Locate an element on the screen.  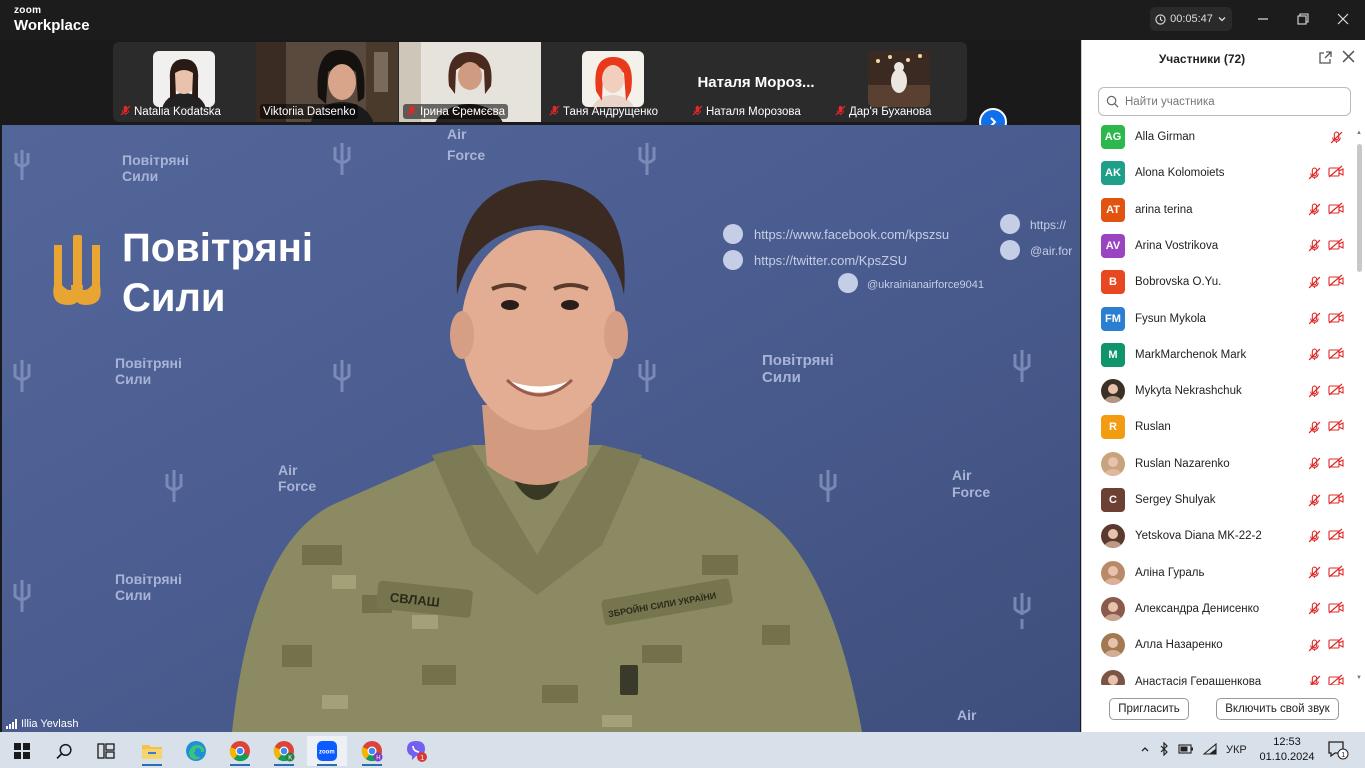
notification-icon: 1 is located at coordinates (1338, 750).